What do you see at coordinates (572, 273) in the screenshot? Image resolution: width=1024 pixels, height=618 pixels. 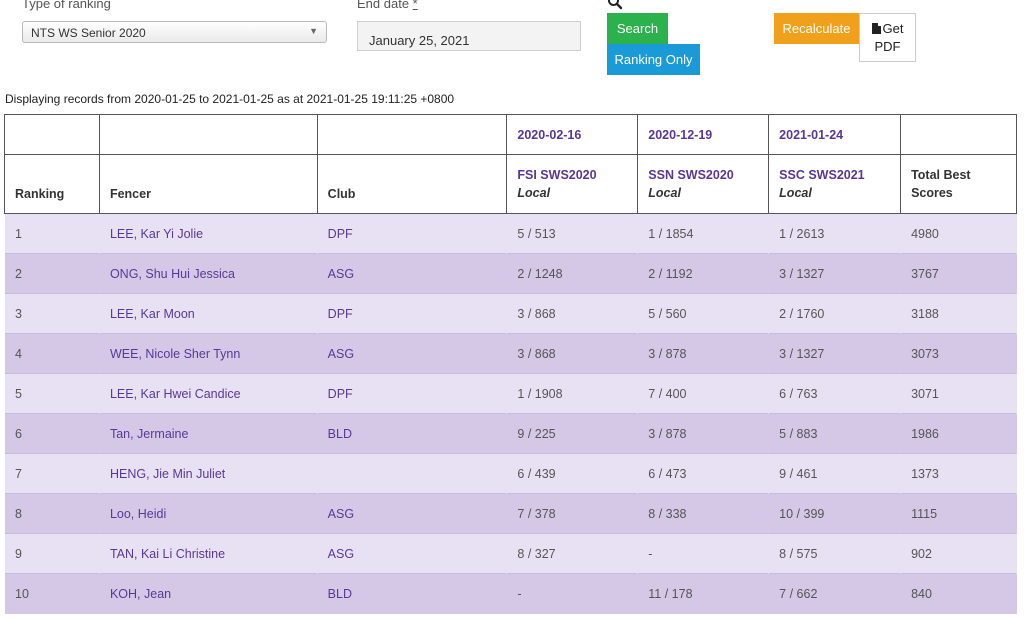 I see `event-result-cell: 2 / 1248` at bounding box center [572, 273].